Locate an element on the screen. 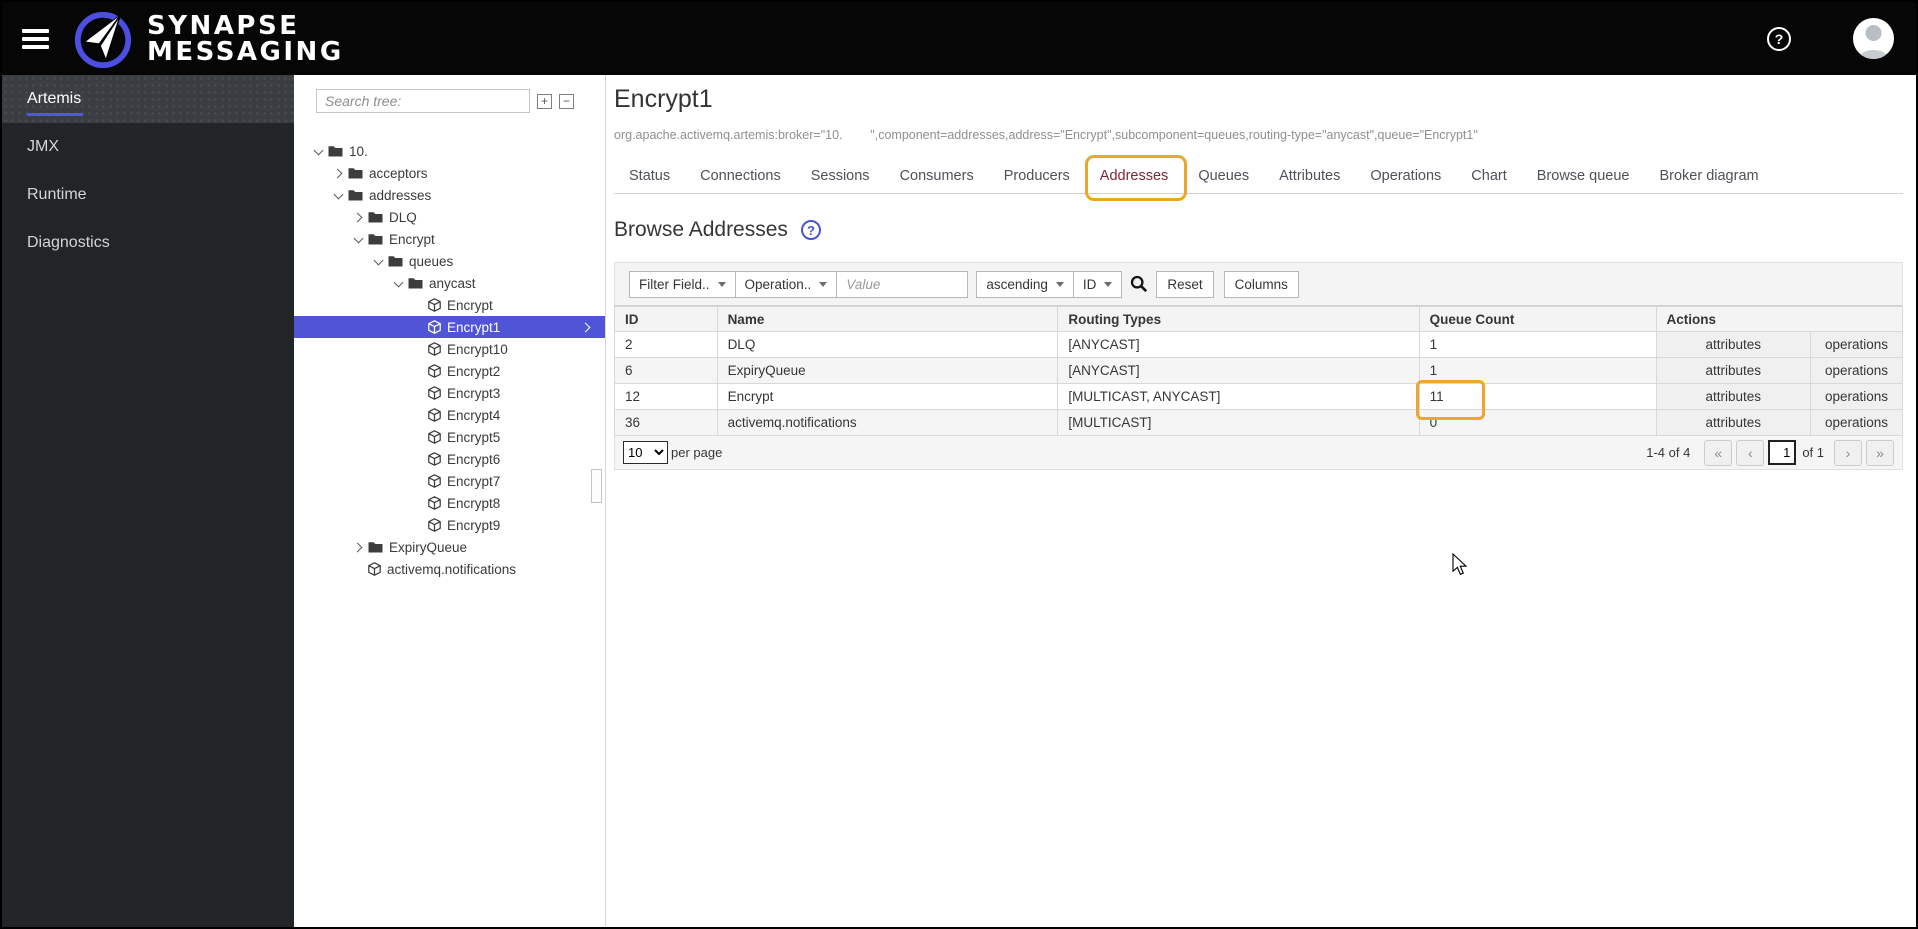 The width and height of the screenshot is (1918, 929). reset-button: Reset is located at coordinates (1185, 284).